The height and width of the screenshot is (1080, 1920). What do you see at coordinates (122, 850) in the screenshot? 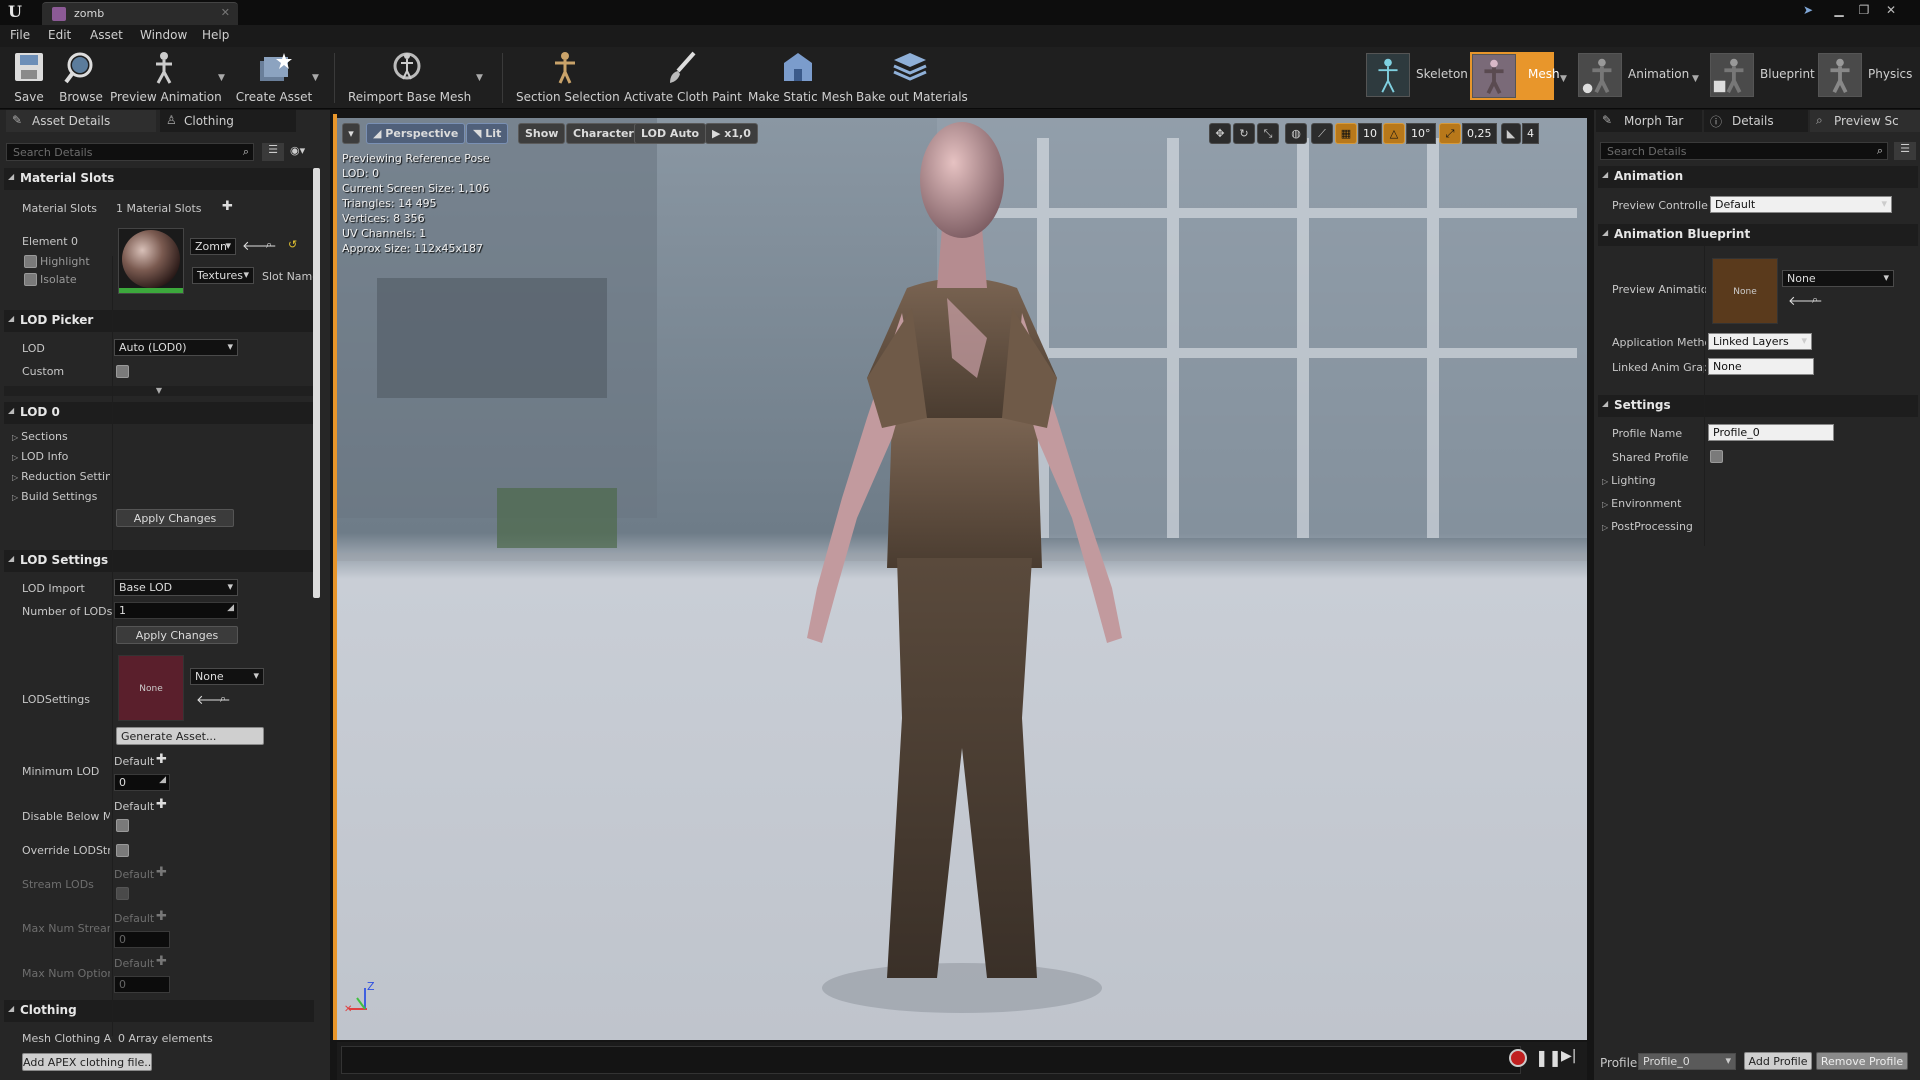
I see `override-lod-streaming-checkbox` at bounding box center [122, 850].